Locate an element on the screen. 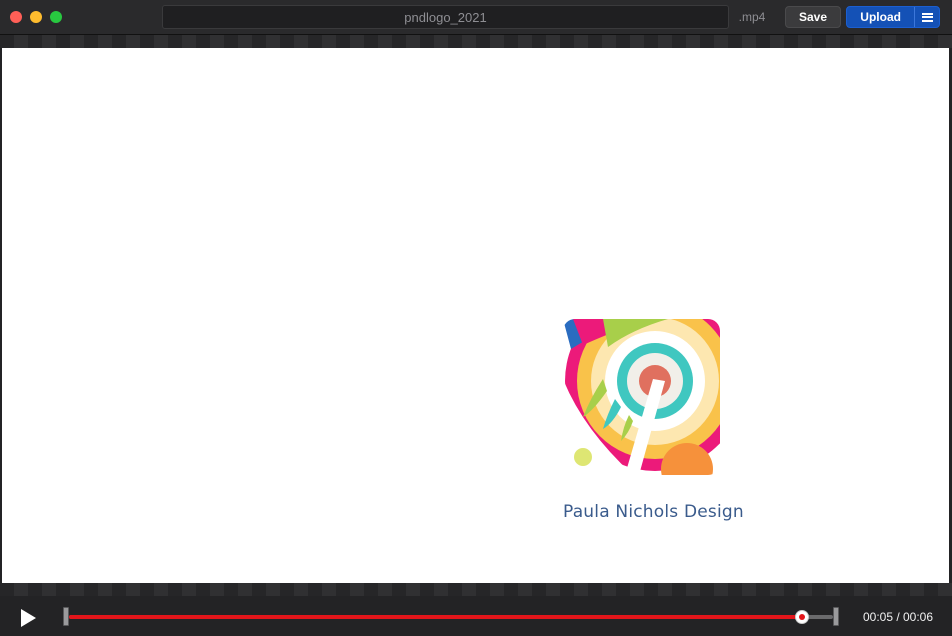  minimize-window-button is located at coordinates (36, 17).